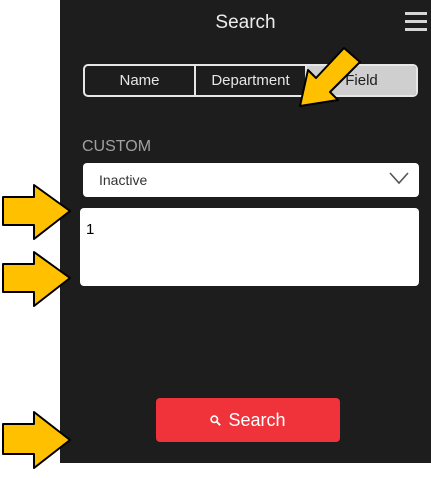 The width and height of the screenshot is (431, 478). What do you see at coordinates (249, 247) in the screenshot?
I see `custom-value-input: 1` at bounding box center [249, 247].